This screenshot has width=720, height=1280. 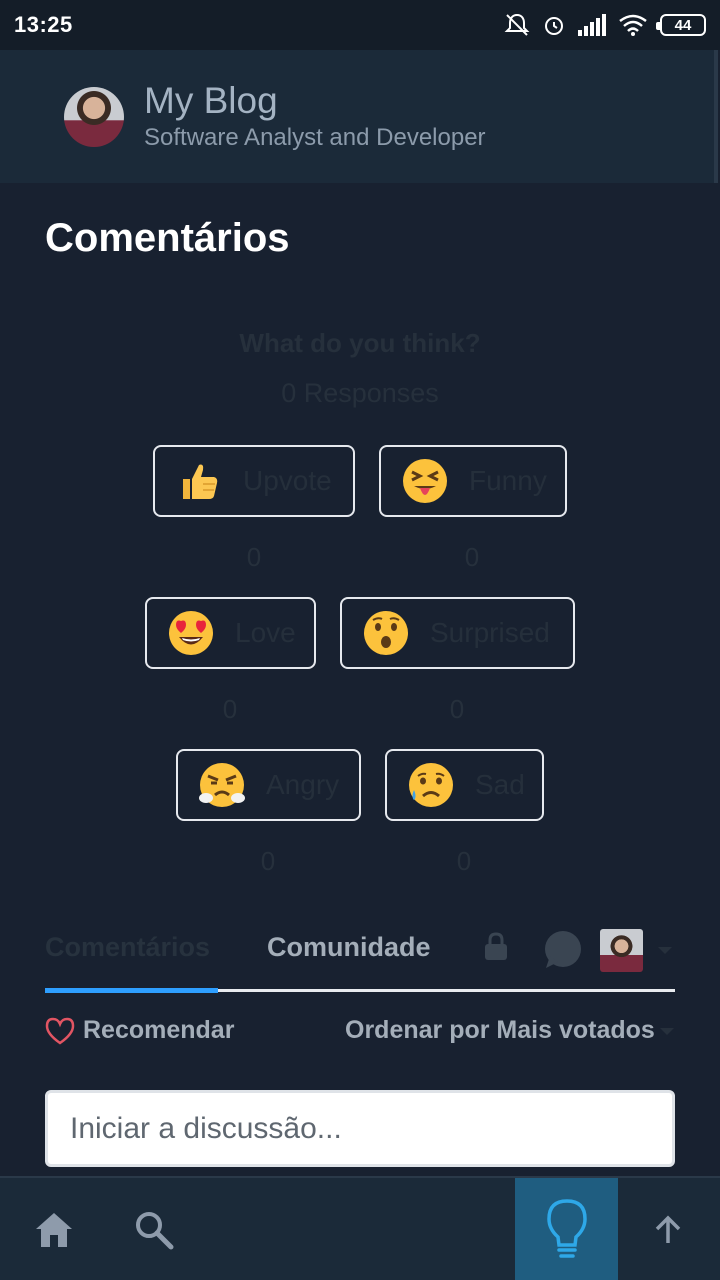 What do you see at coordinates (464, 785) in the screenshot?
I see `reaction-sad-button: Sad` at bounding box center [464, 785].